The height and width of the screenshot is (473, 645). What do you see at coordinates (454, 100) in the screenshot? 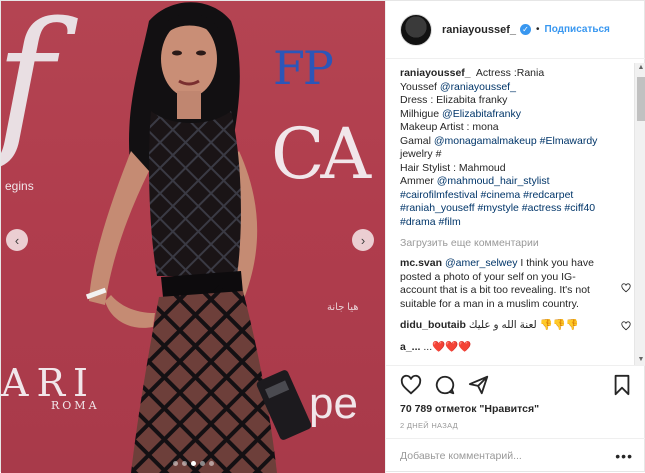
I see `caption-text: Dress : Elizabita franky` at bounding box center [454, 100].